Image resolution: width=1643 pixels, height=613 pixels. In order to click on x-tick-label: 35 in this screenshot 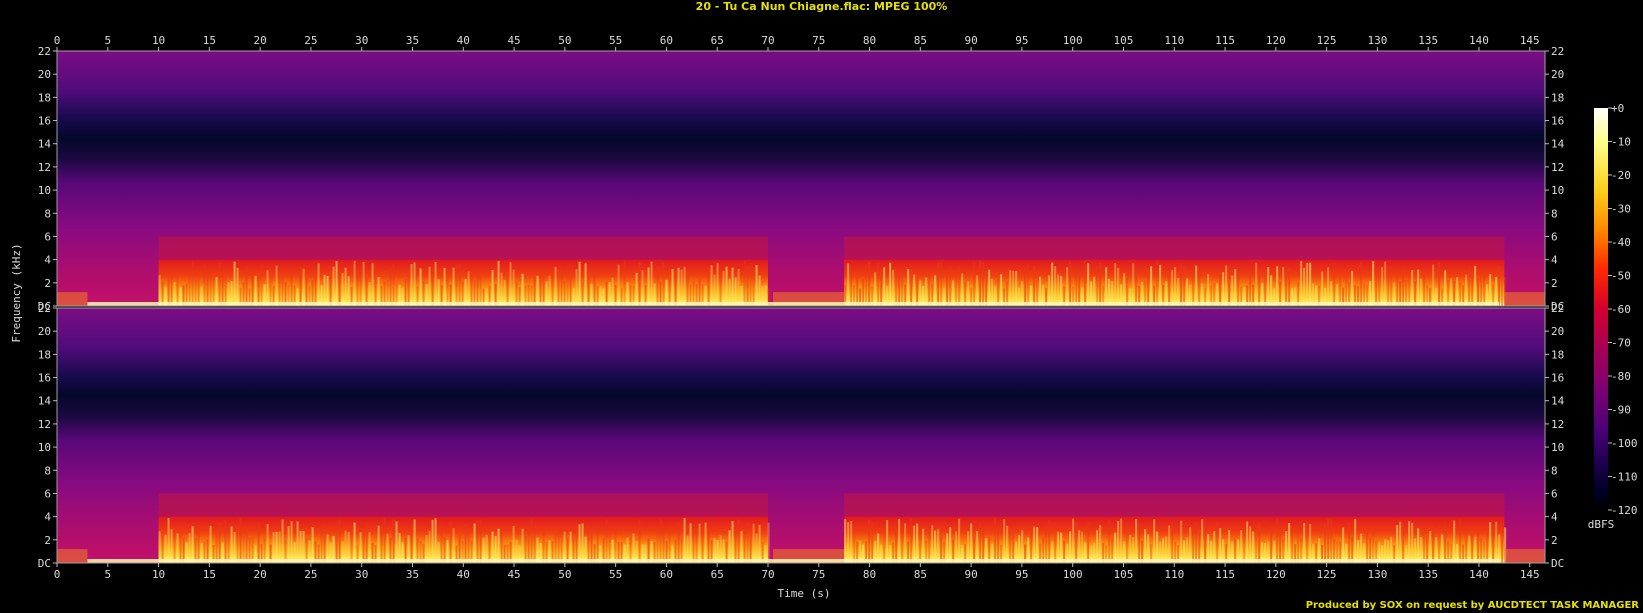, I will do `click(412, 40)`.